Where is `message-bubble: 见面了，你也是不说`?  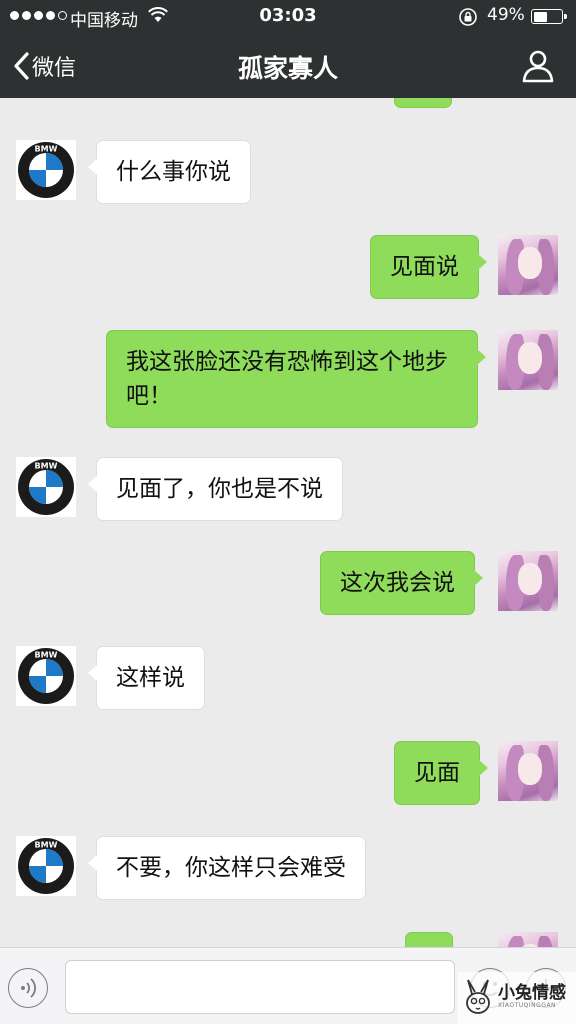 message-bubble: 见面了，你也是不说 is located at coordinates (215, 489).